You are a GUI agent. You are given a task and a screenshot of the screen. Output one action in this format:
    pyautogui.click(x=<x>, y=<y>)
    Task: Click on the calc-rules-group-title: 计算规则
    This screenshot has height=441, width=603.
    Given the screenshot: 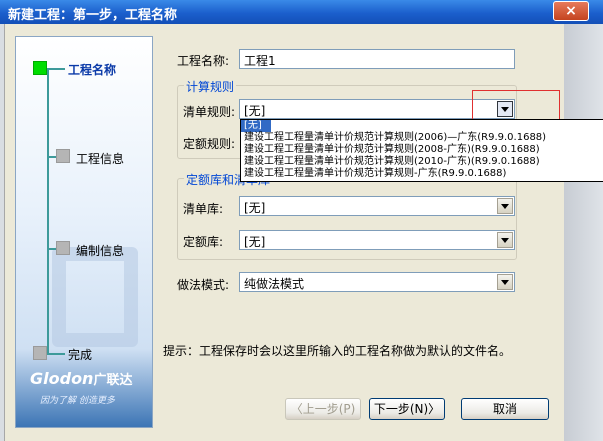 What is the action you would take?
    pyautogui.click(x=210, y=86)
    